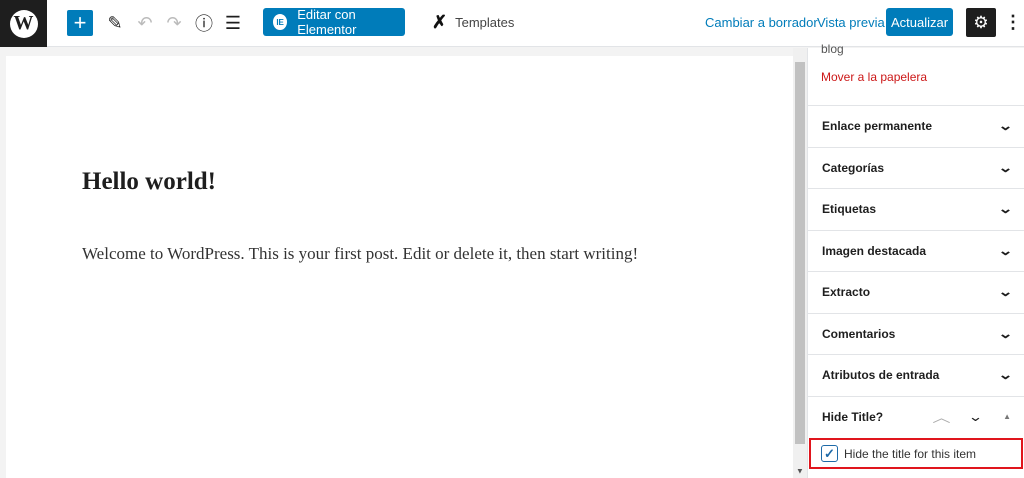 This screenshot has width=1024, height=478. What do you see at coordinates (204, 23) in the screenshot?
I see `info-icon: ⓘ` at bounding box center [204, 23].